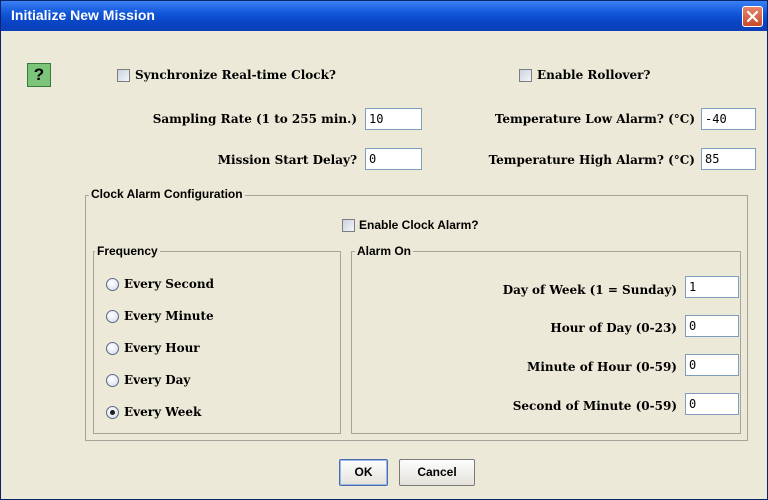  I want to click on second-of-minute-label: Second of Minute (0-59), so click(594, 406).